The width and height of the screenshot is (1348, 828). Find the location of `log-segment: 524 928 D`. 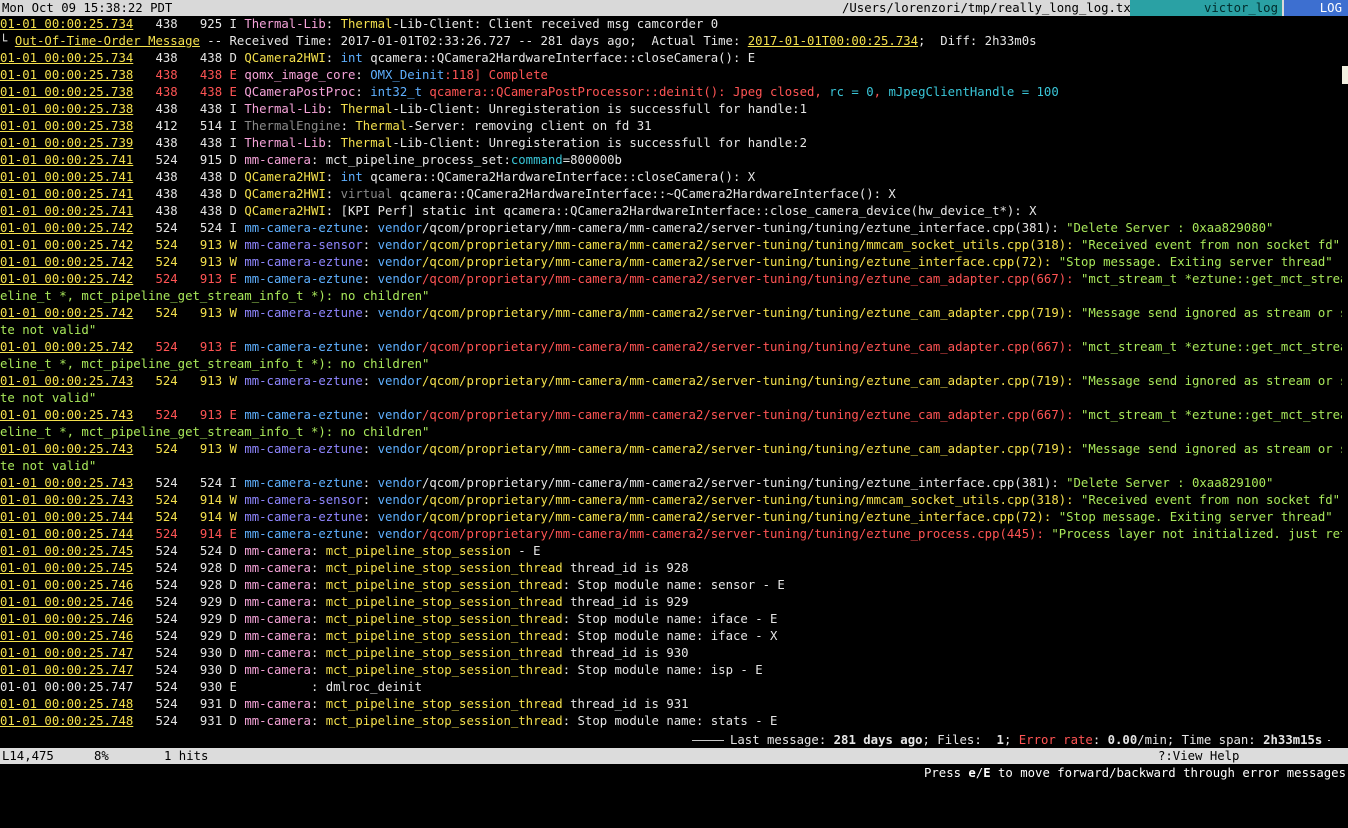

log-segment: 524 928 D is located at coordinates (189, 585).